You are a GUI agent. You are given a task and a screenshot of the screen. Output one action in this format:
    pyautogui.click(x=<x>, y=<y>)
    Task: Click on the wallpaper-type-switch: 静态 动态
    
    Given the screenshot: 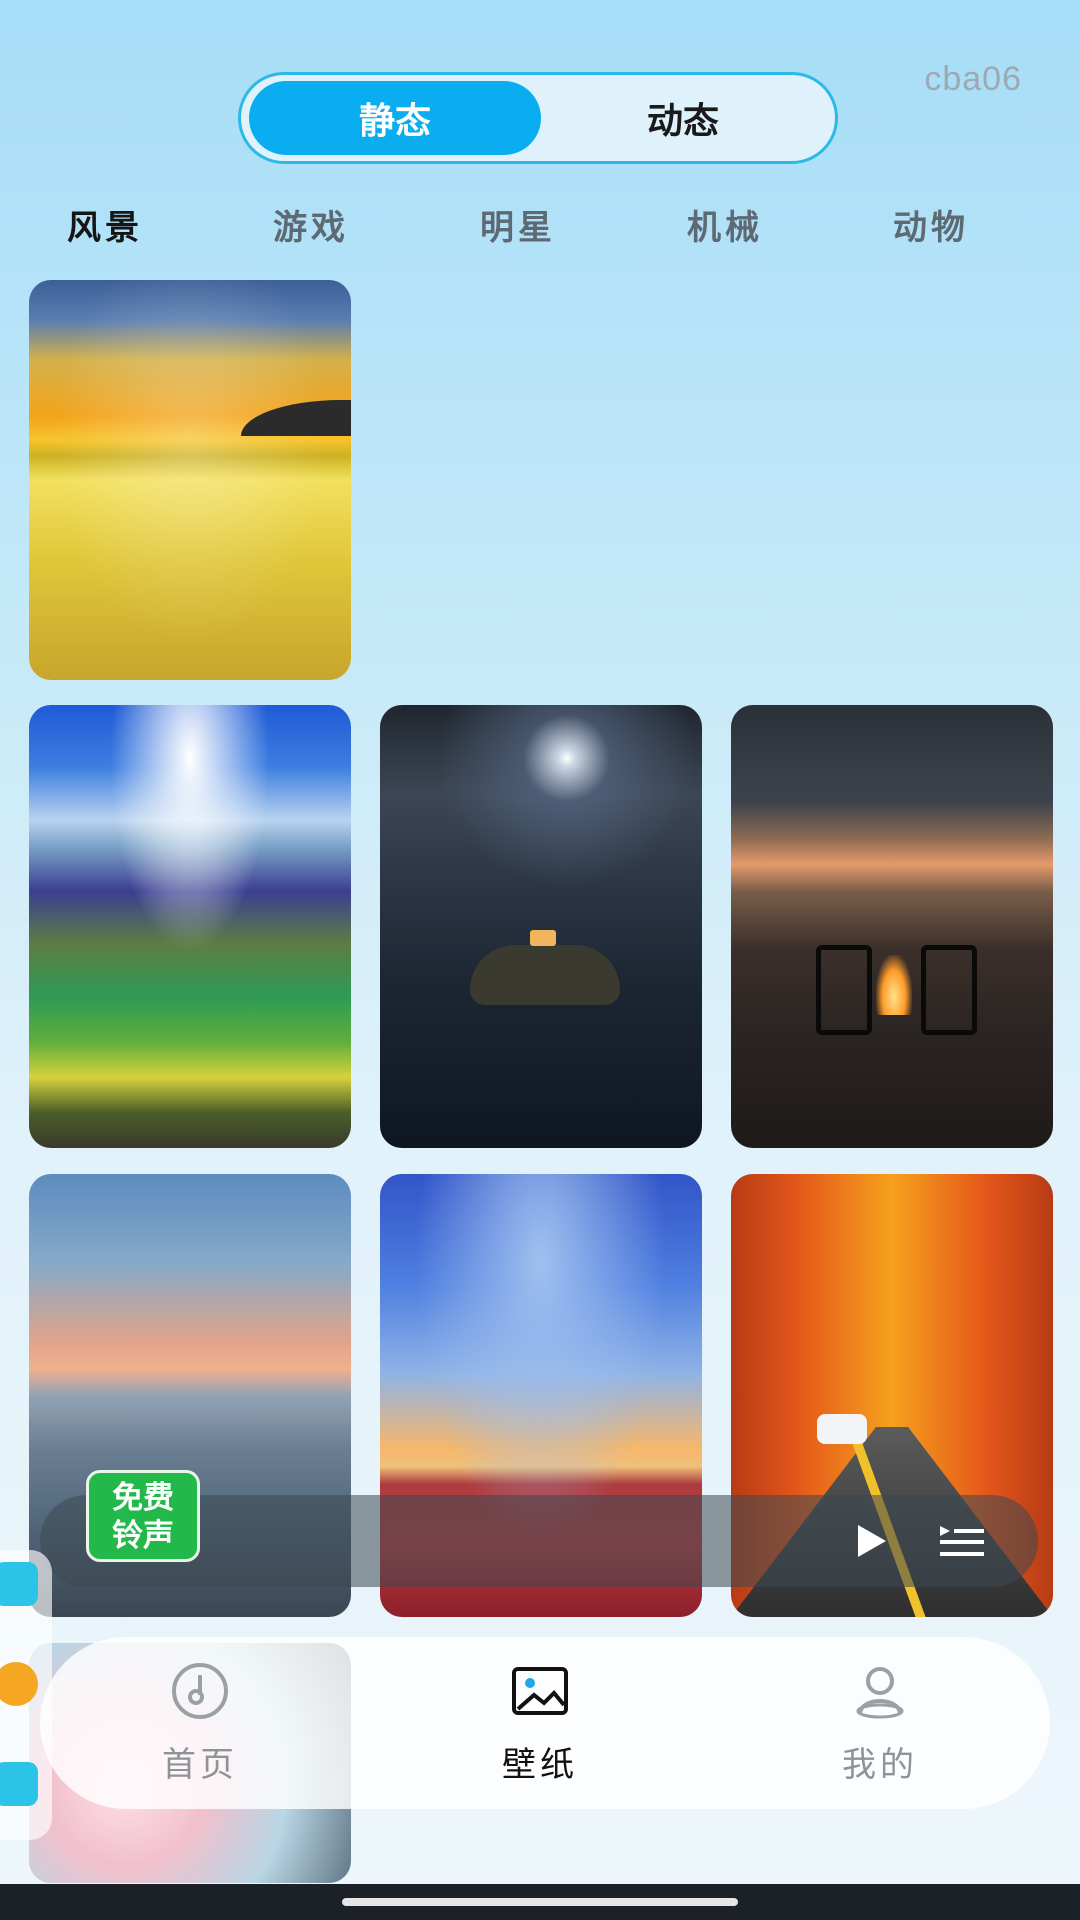 What is the action you would take?
    pyautogui.click(x=538, y=118)
    